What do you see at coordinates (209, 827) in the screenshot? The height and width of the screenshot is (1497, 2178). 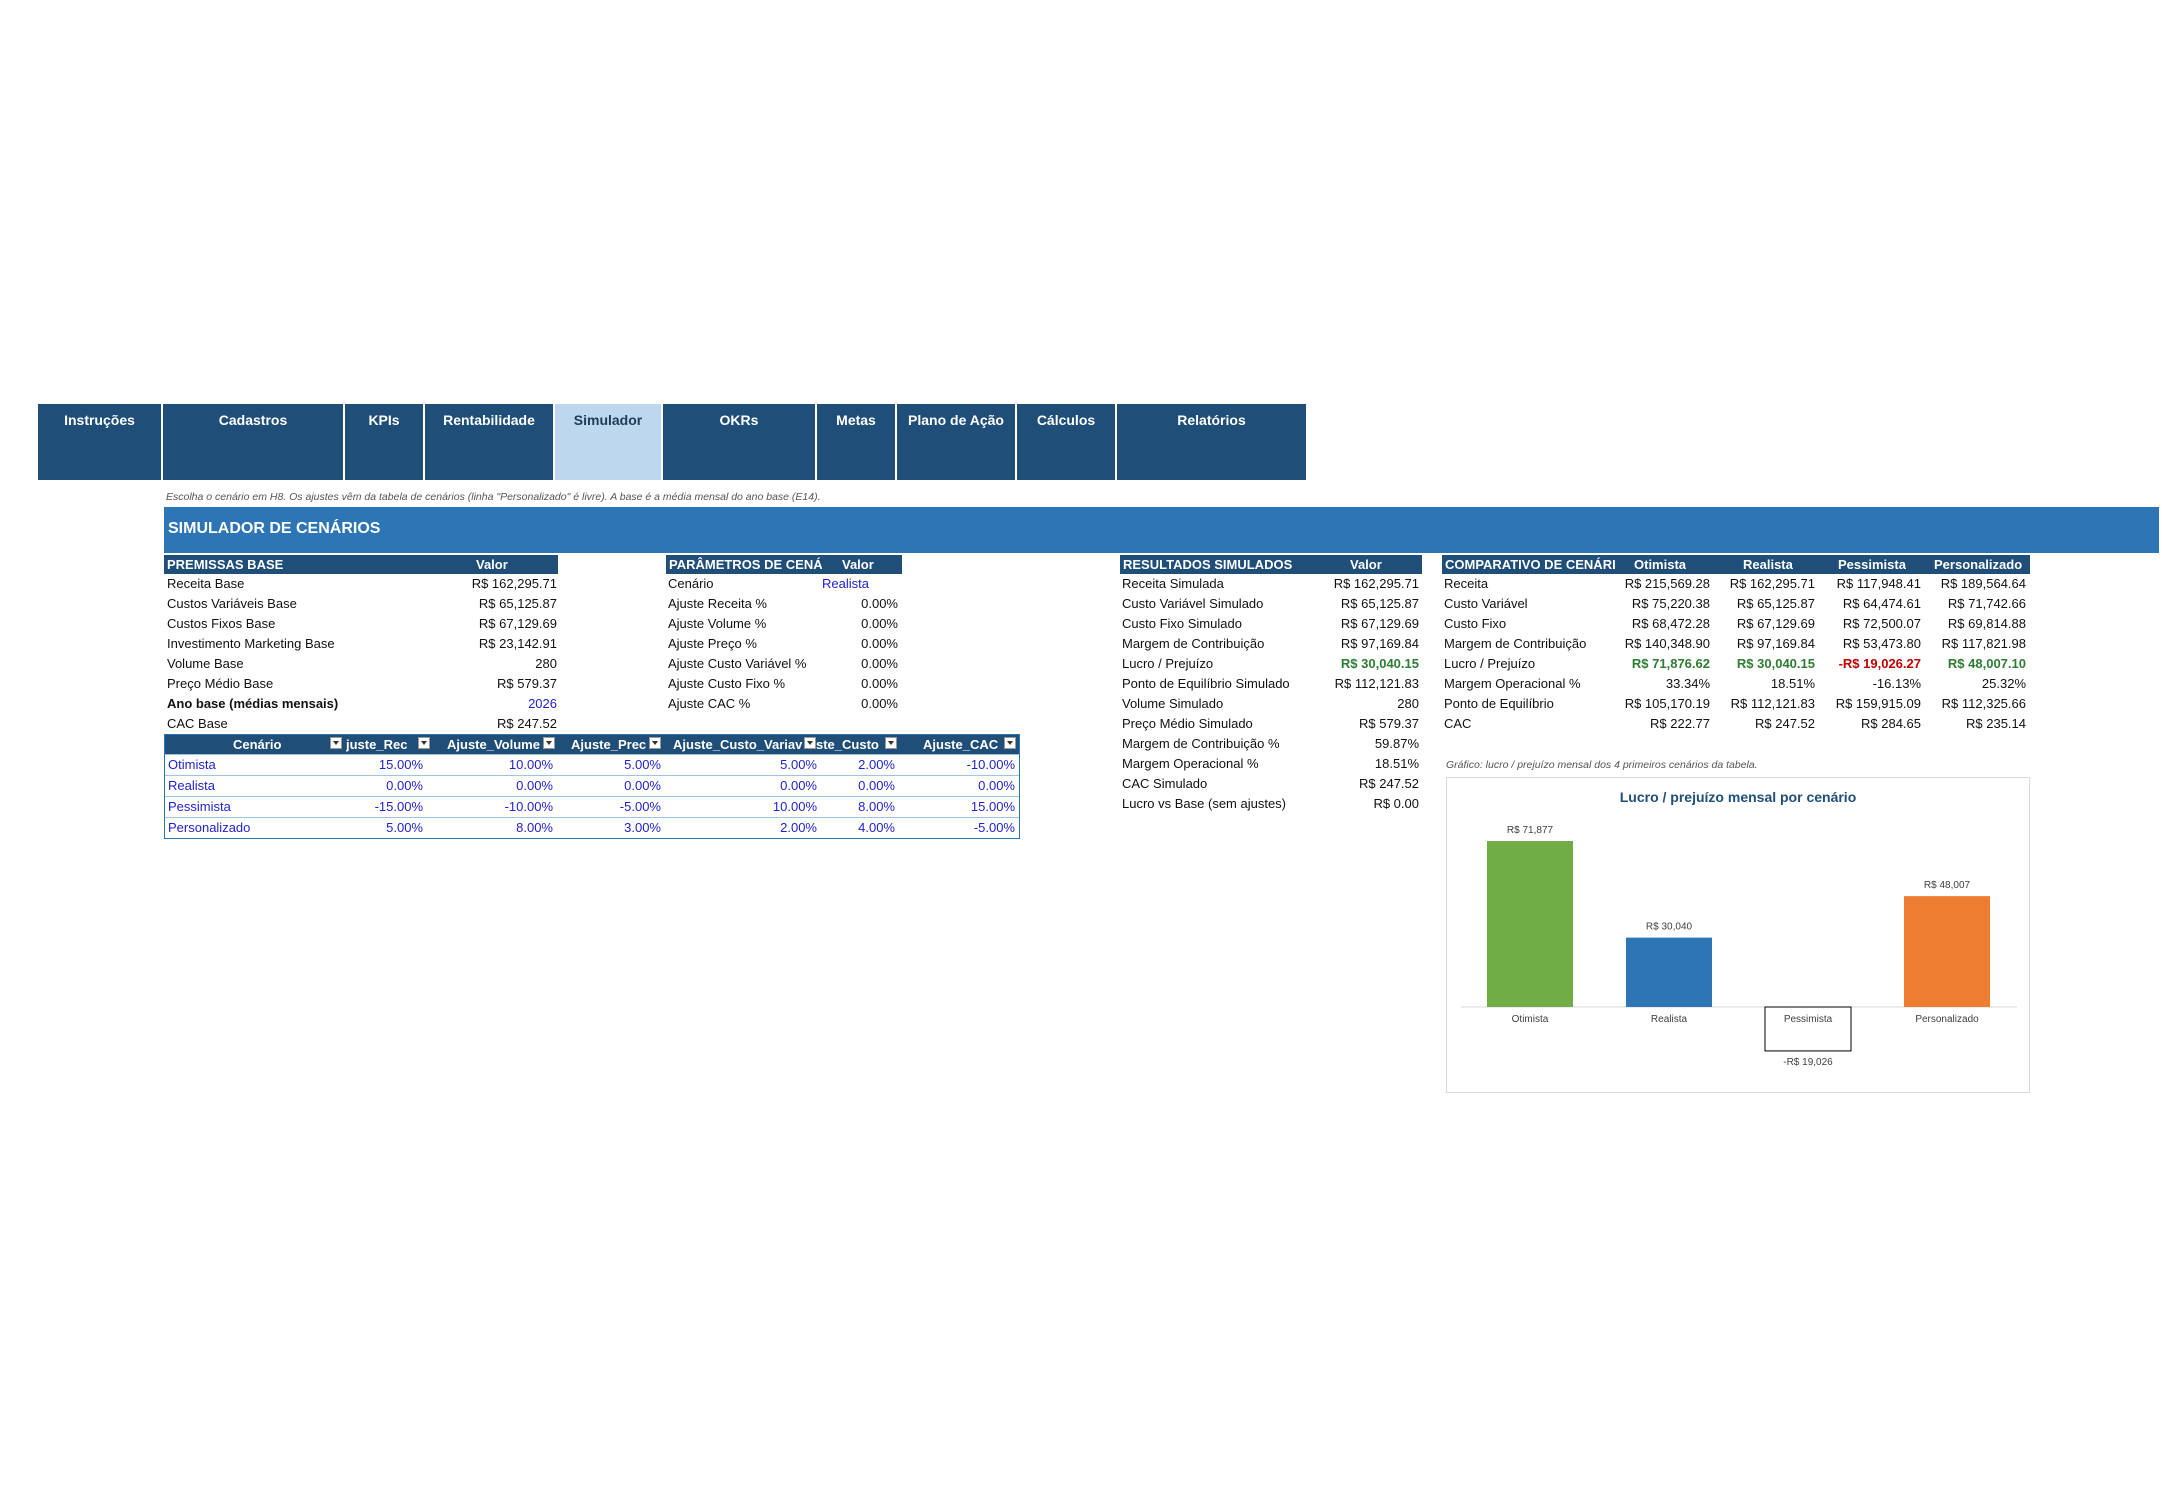 I see `cenario-name-cell: Personalizado` at bounding box center [209, 827].